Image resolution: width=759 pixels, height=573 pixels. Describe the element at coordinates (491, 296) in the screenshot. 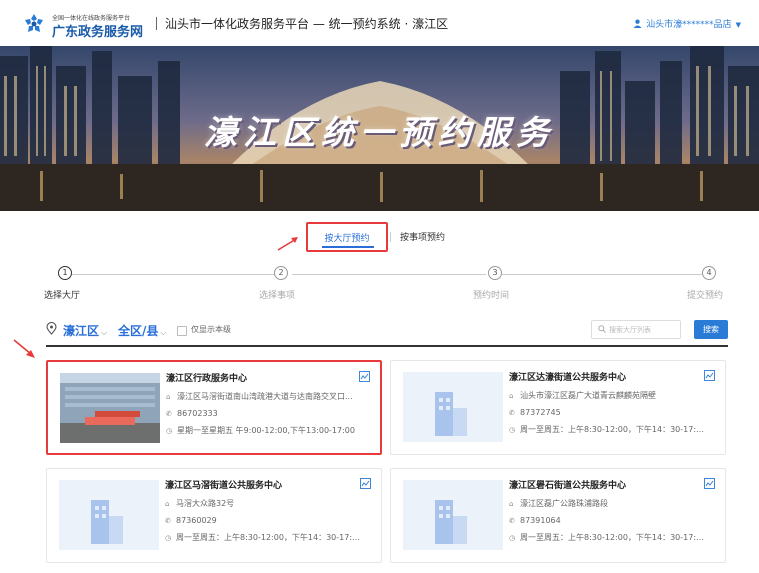

I see `step-label: 预约时间` at that location.